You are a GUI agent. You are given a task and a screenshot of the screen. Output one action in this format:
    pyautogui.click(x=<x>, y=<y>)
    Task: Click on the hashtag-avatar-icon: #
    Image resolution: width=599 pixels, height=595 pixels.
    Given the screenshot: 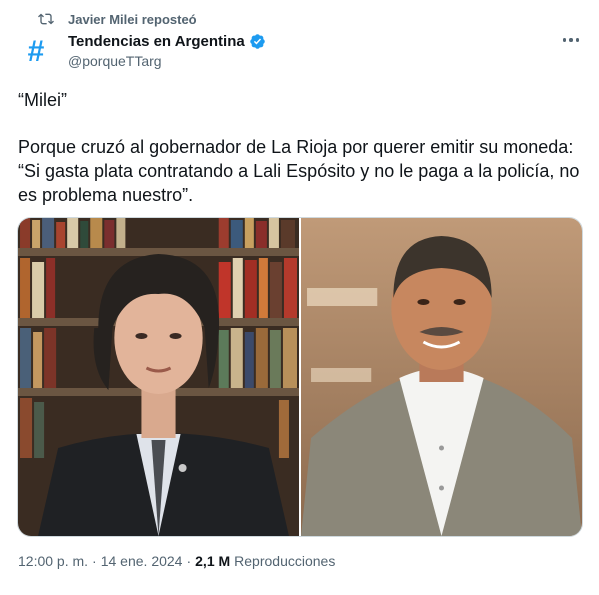 What is the action you would take?
    pyautogui.click(x=36, y=51)
    